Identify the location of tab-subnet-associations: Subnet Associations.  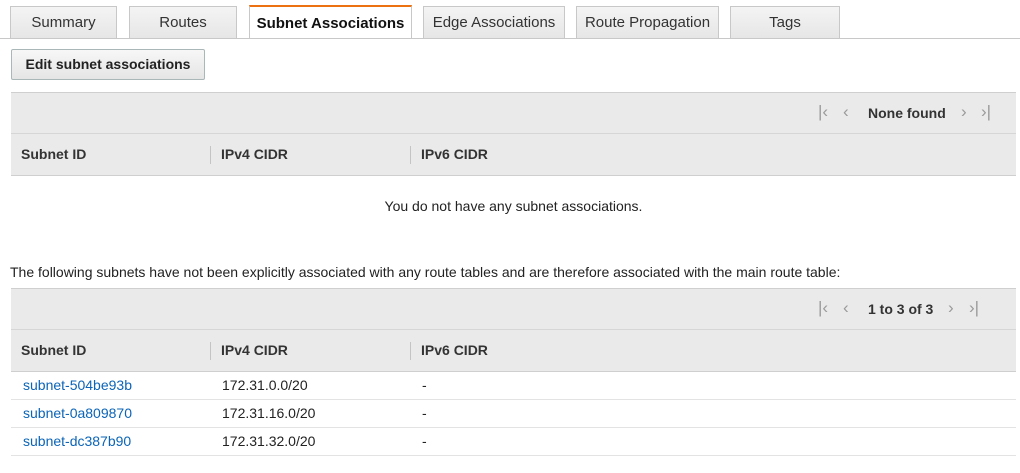
(330, 22).